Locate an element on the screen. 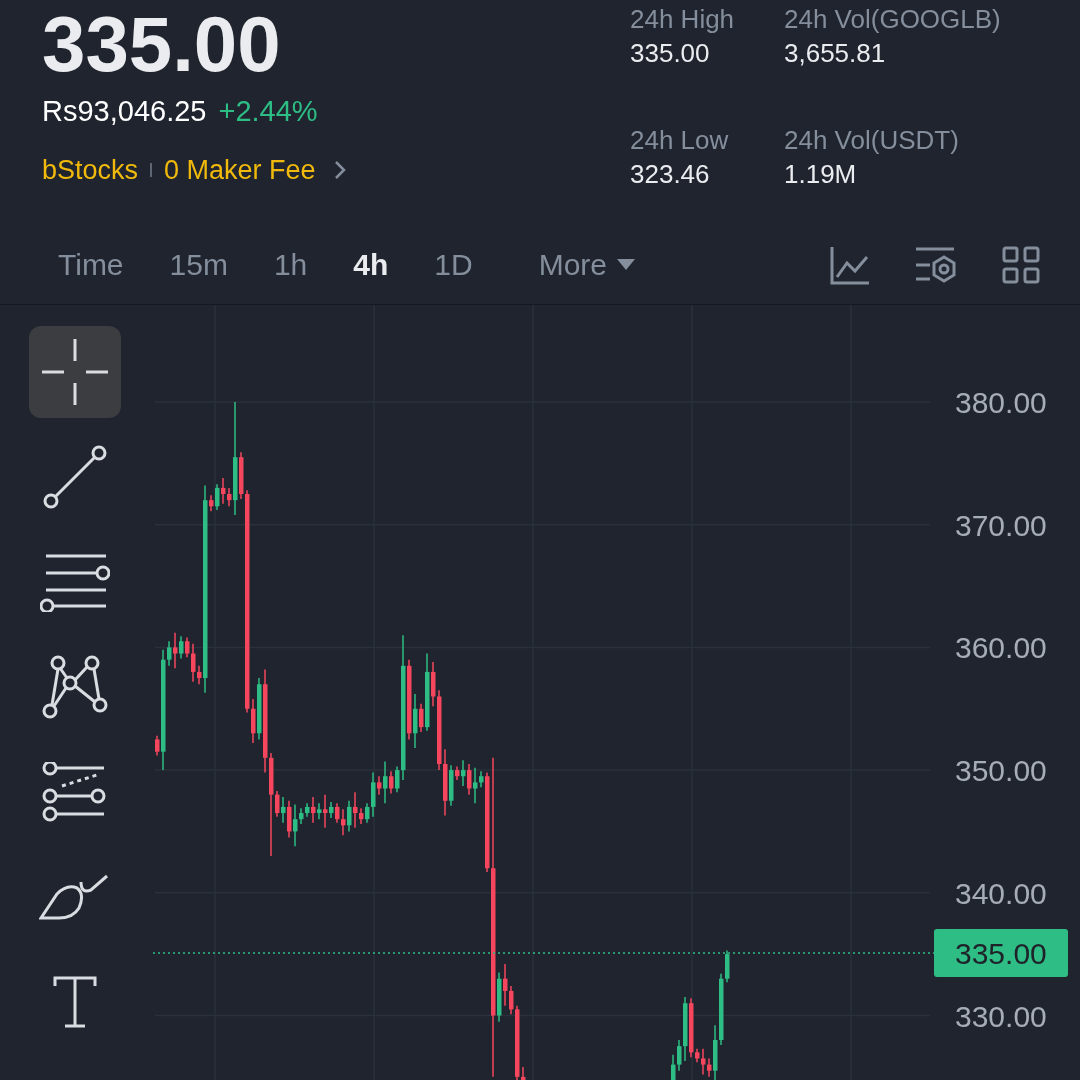  interval-tab: 15m is located at coordinates (198, 264).